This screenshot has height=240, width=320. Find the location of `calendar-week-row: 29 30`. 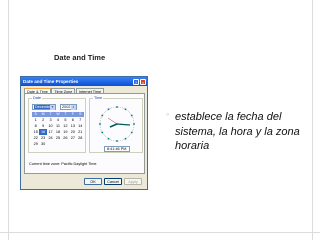

calendar-week-row: 29 30 is located at coordinates (58, 144).